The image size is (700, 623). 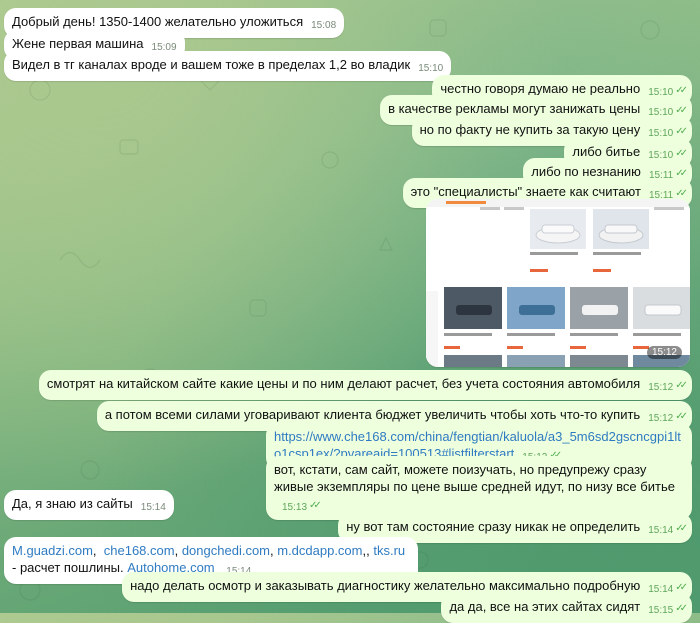 I want to click on photo-message: 15:12, so click(x=558, y=283).